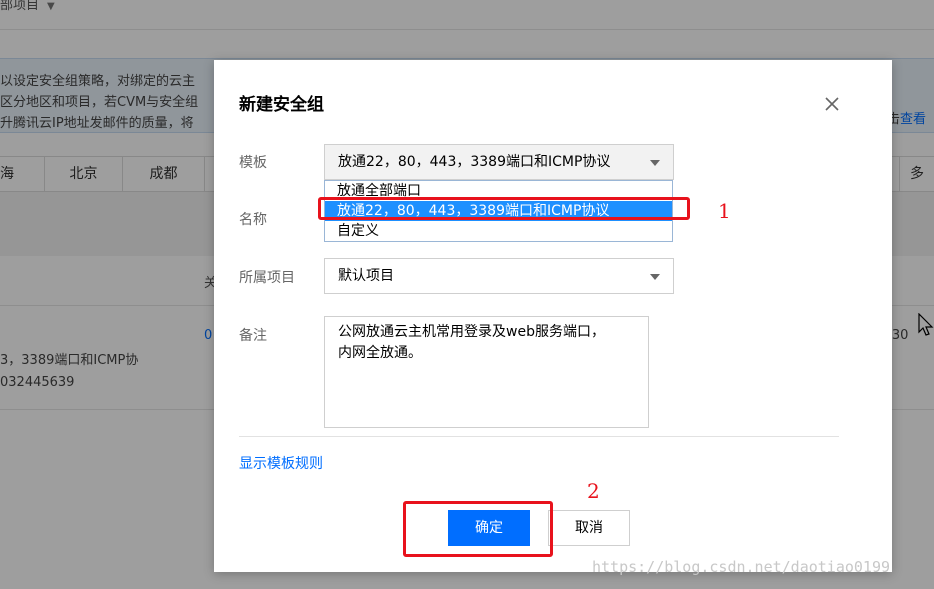 This screenshot has width=934, height=589. I want to click on annotation-label-1: 1, so click(724, 211).